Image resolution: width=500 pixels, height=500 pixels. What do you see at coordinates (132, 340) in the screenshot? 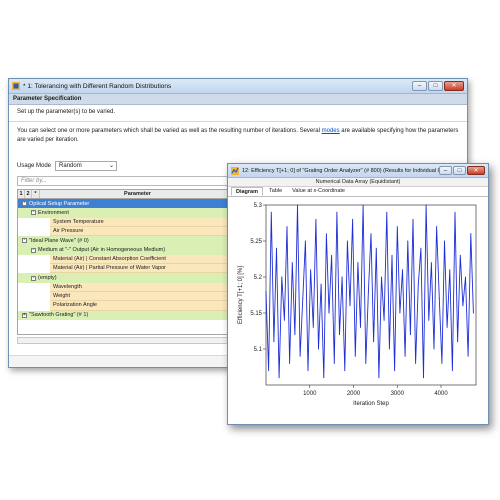
I see `horizontal-scrollbar` at bounding box center [132, 340].